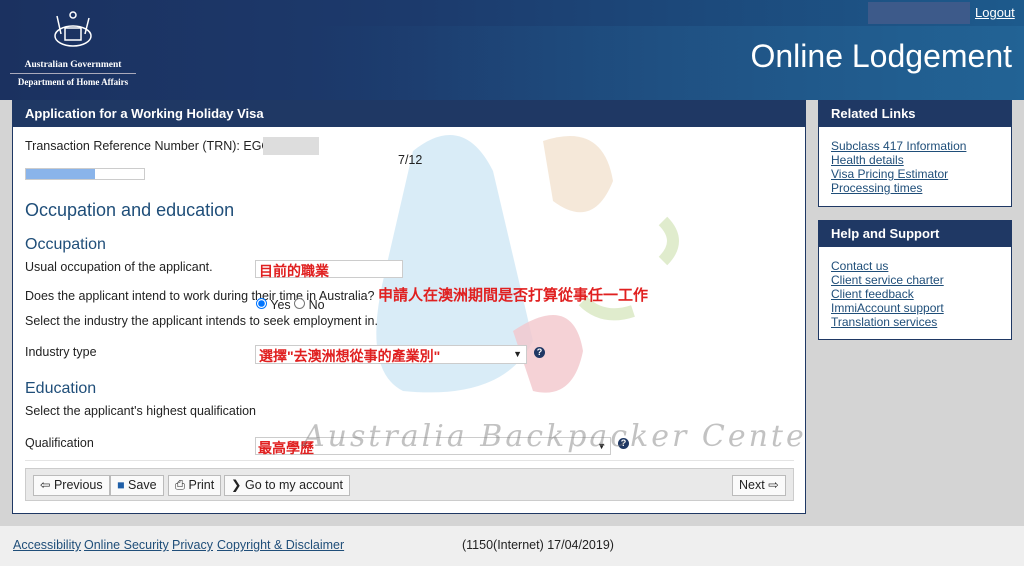  I want to click on yes-radio, so click(261, 303).